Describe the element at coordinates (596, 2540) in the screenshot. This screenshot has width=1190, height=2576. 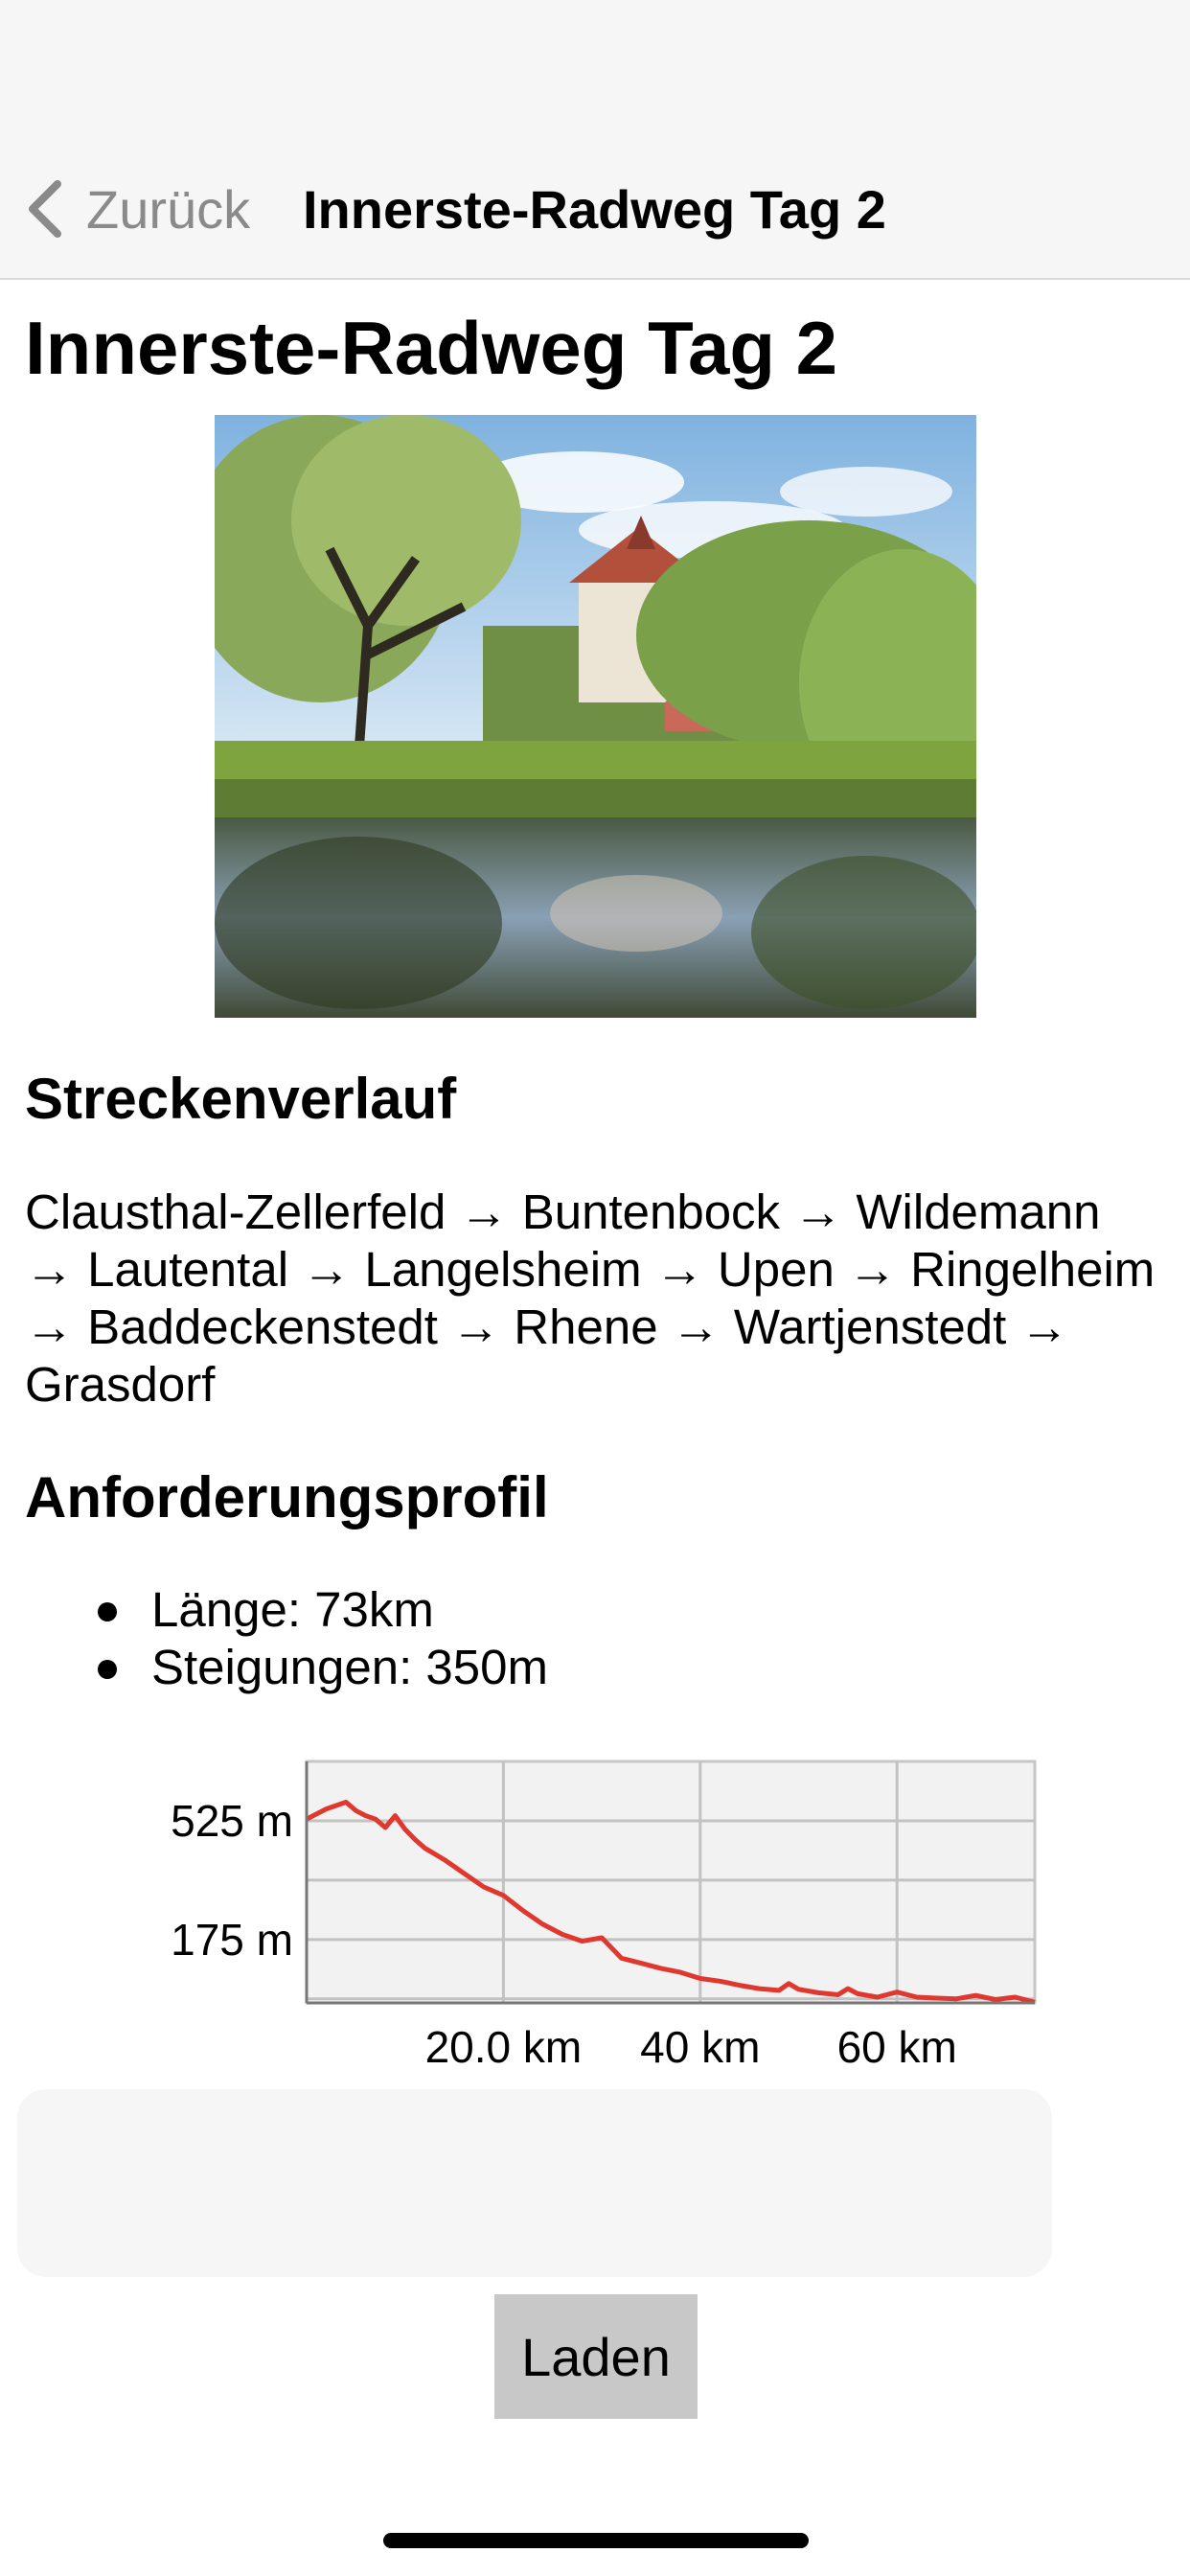
I see `home-indicator` at that location.